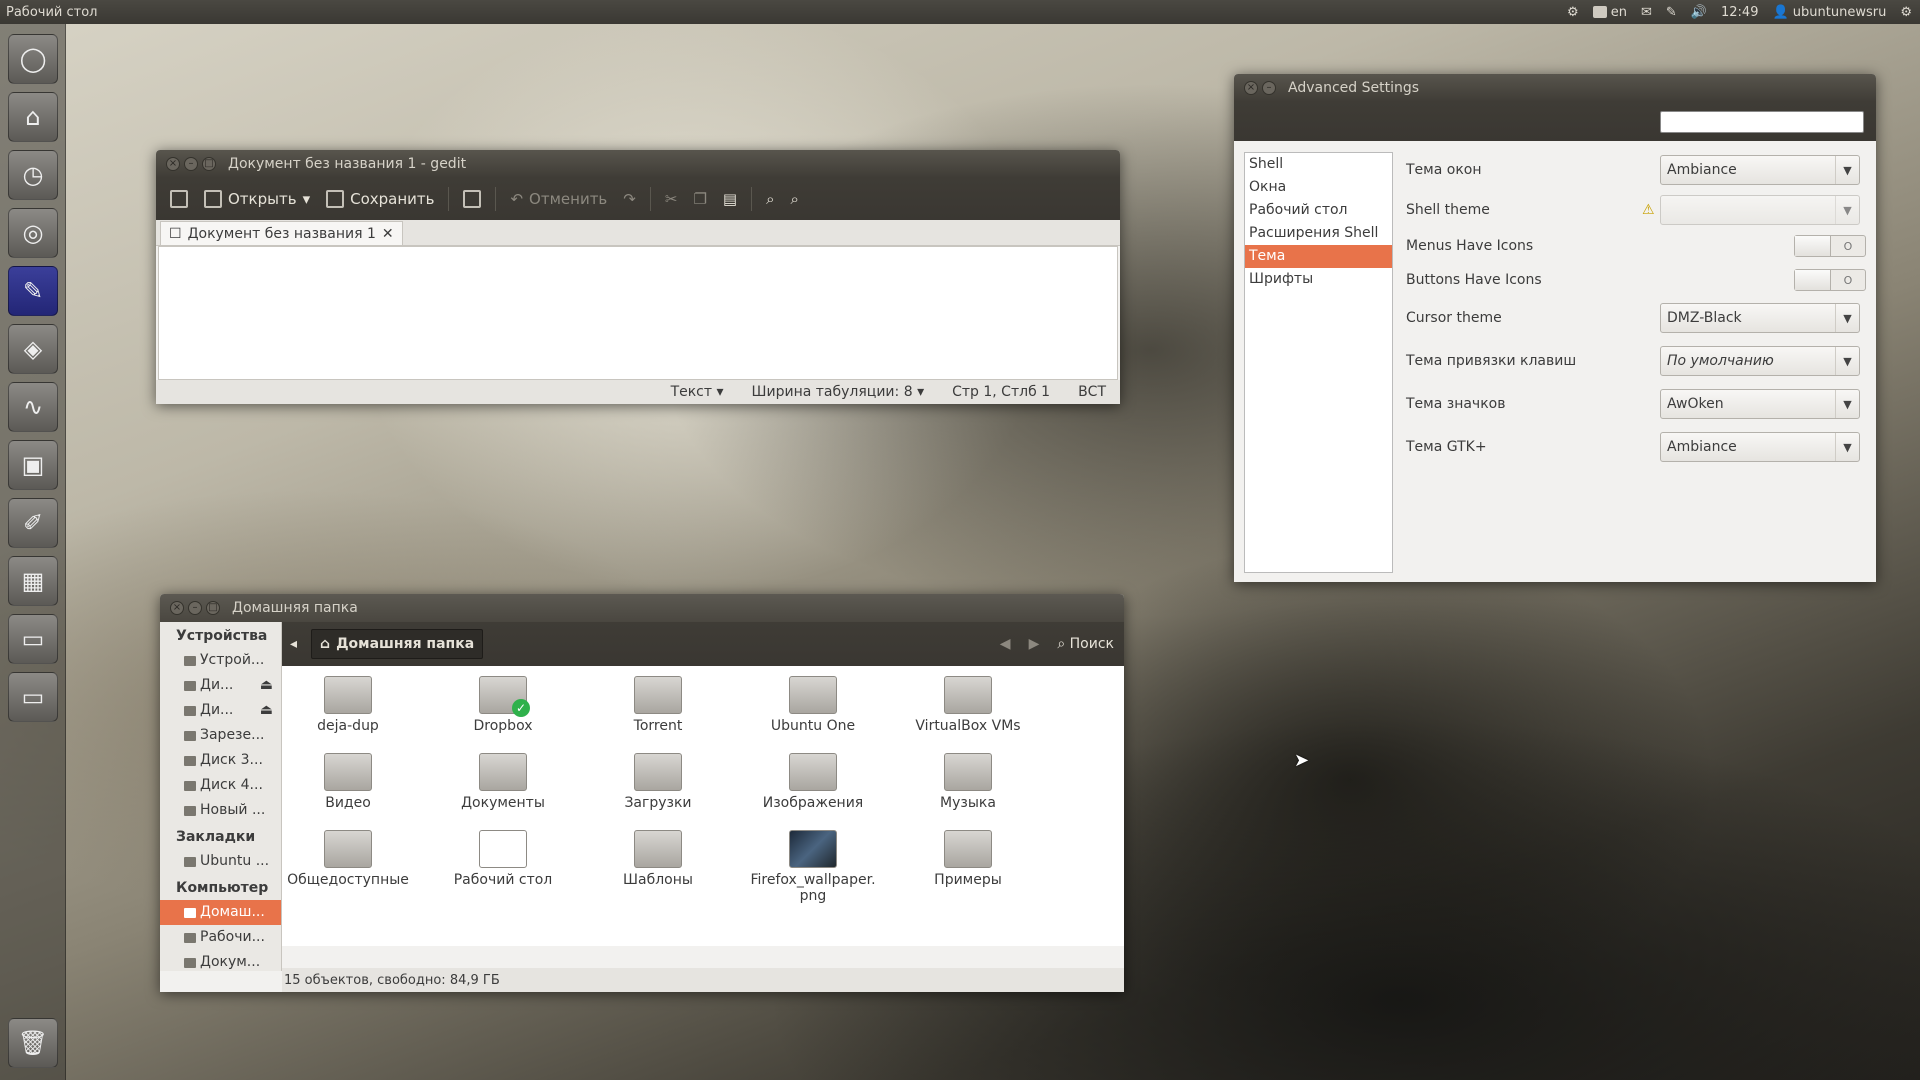 The height and width of the screenshot is (1080, 1920). What do you see at coordinates (1034, 644) in the screenshot?
I see `forward-icon: ▶` at bounding box center [1034, 644].